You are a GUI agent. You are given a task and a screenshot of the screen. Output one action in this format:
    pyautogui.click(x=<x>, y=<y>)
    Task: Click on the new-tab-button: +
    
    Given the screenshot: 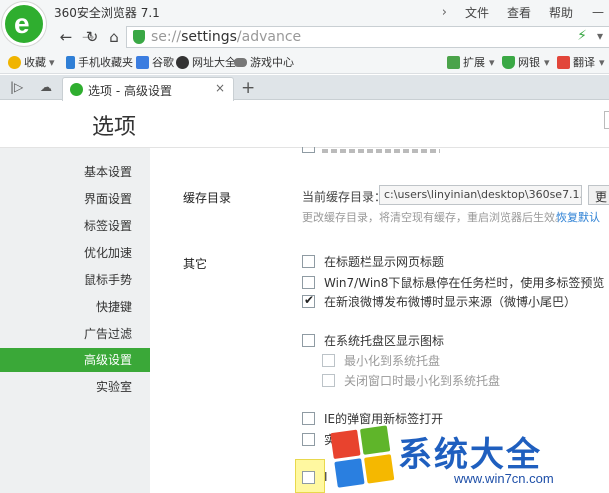 What is the action you would take?
    pyautogui.click(x=248, y=88)
    